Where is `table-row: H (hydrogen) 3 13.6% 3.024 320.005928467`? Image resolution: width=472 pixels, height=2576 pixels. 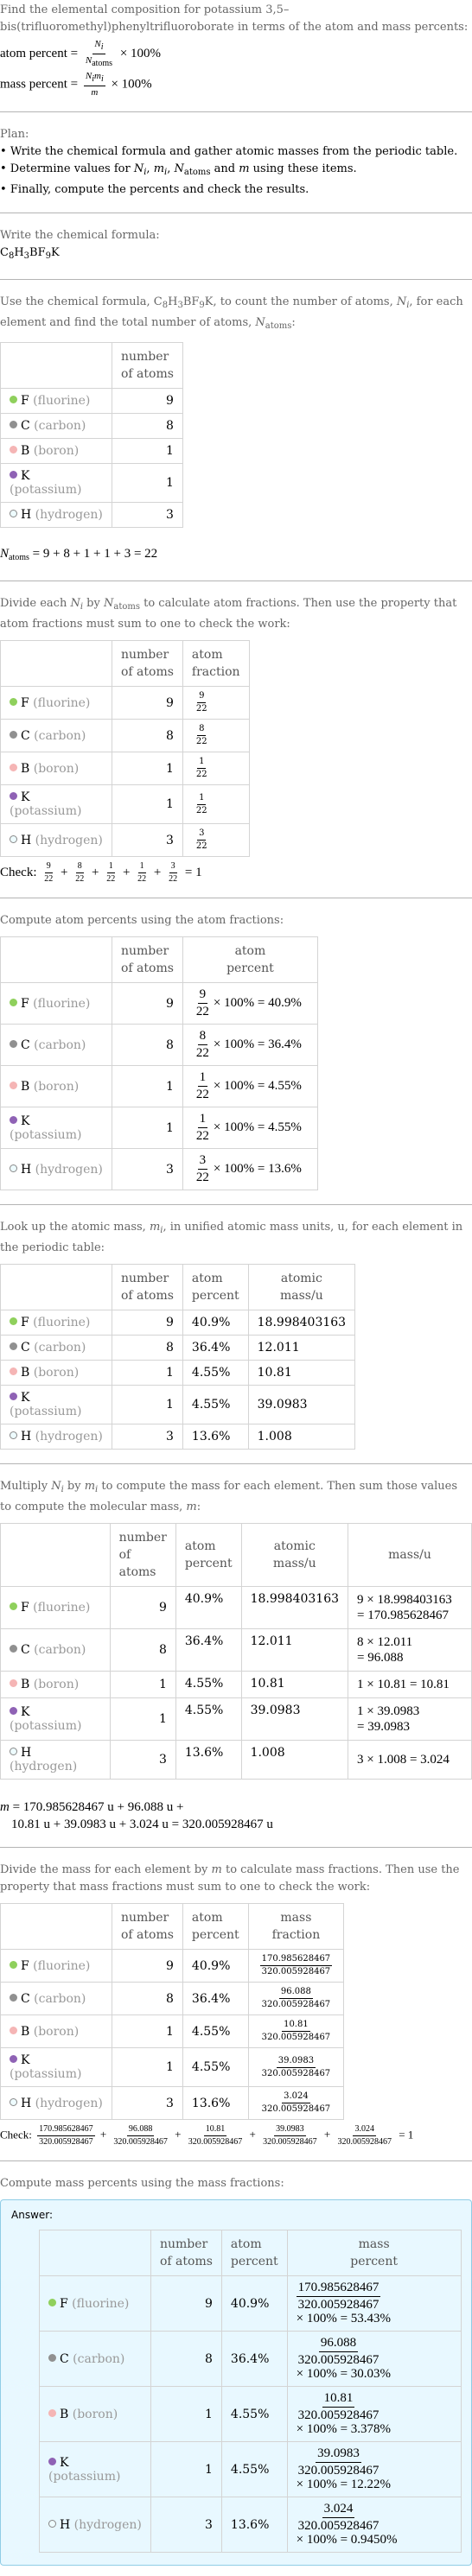 table-row: H (hydrogen) 3 13.6% 3.024 320.005928467 is located at coordinates (172, 2103).